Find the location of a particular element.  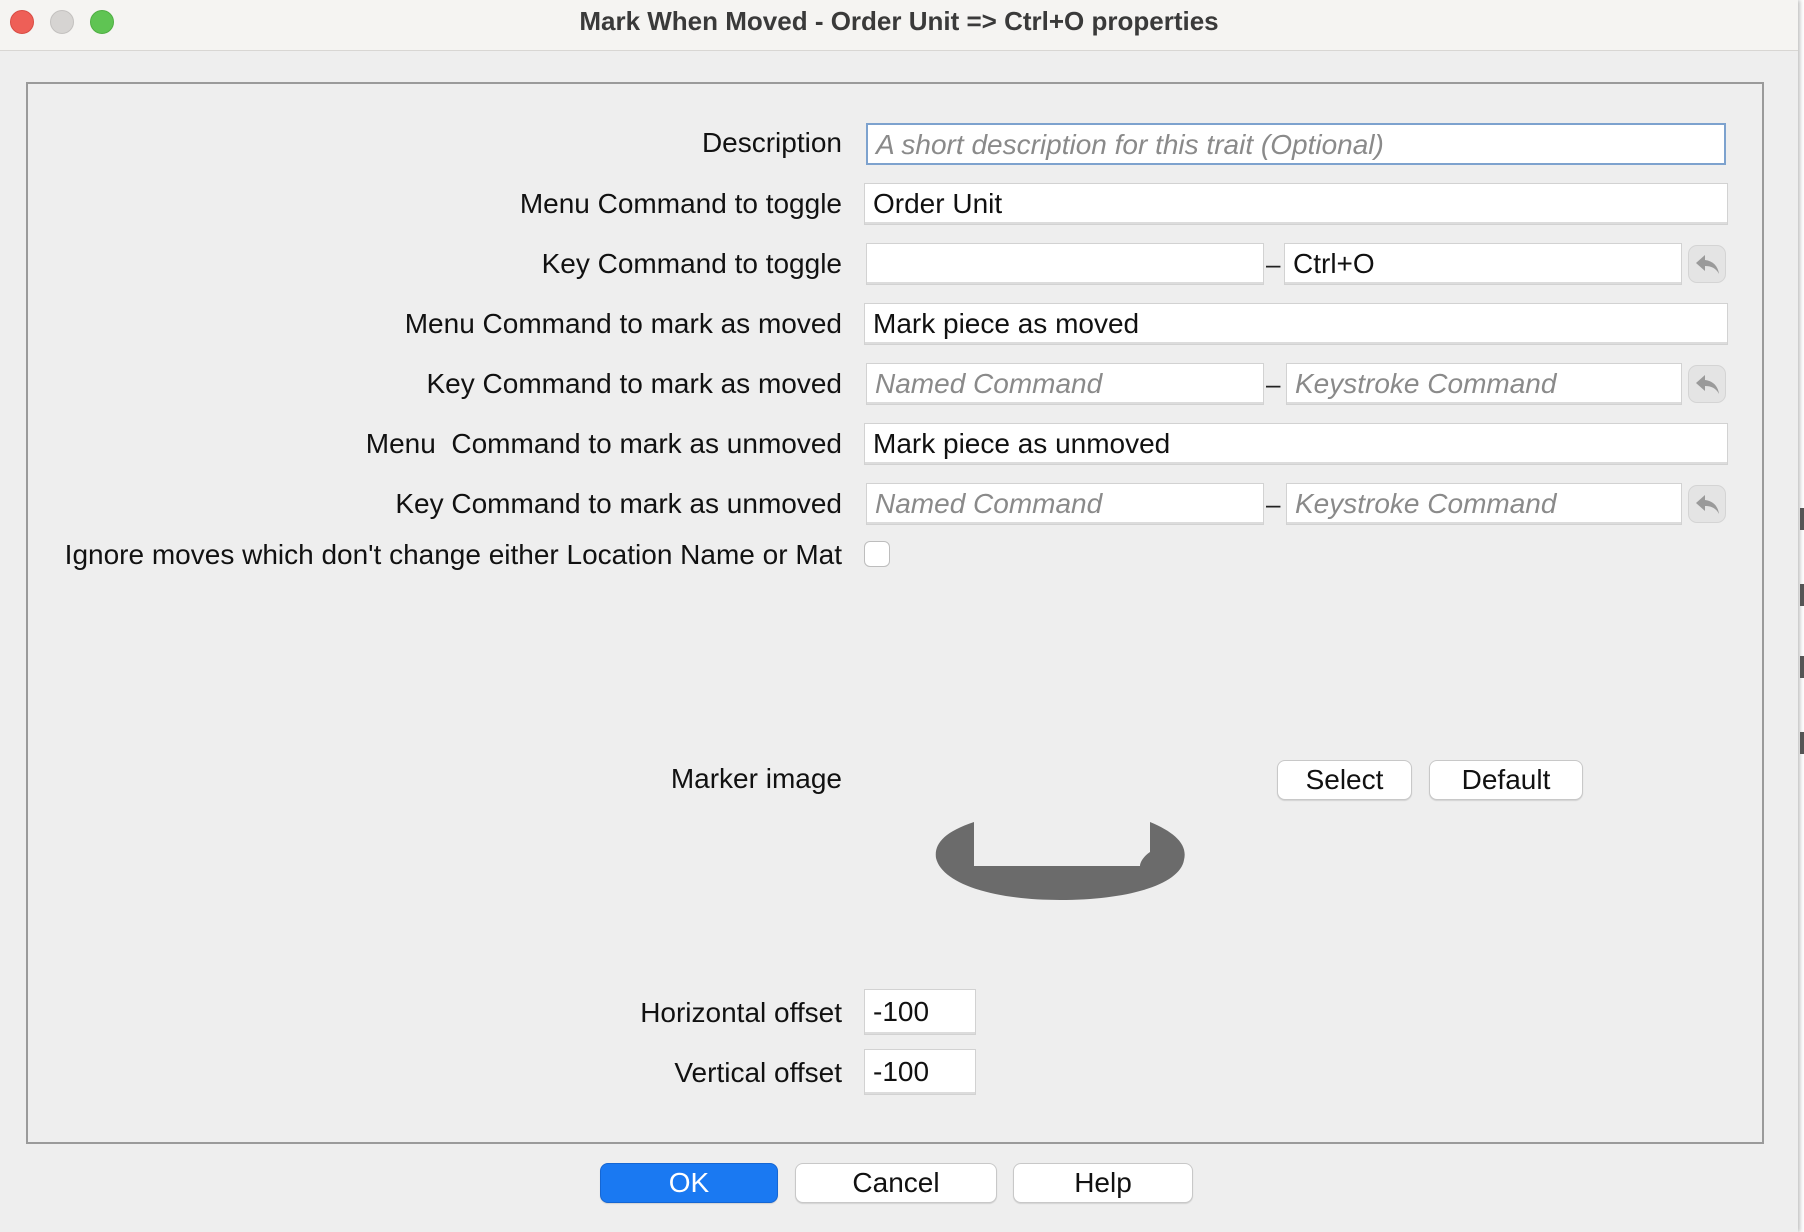

key-moved-keystroke-input: Keystroke Command is located at coordinates (1484, 384).